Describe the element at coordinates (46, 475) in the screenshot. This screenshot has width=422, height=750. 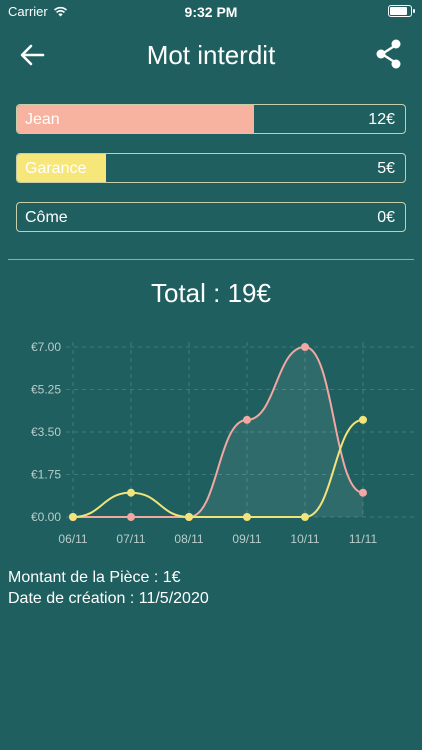
I see `chart-y-tick-label: €1.75` at that location.